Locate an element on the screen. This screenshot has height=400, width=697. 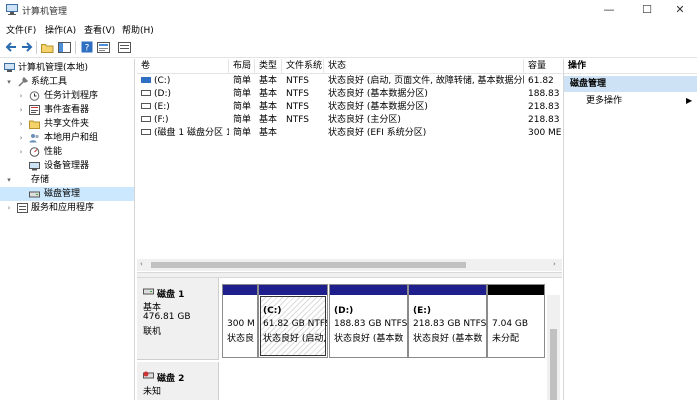
performance-icon is located at coordinates (34, 152).